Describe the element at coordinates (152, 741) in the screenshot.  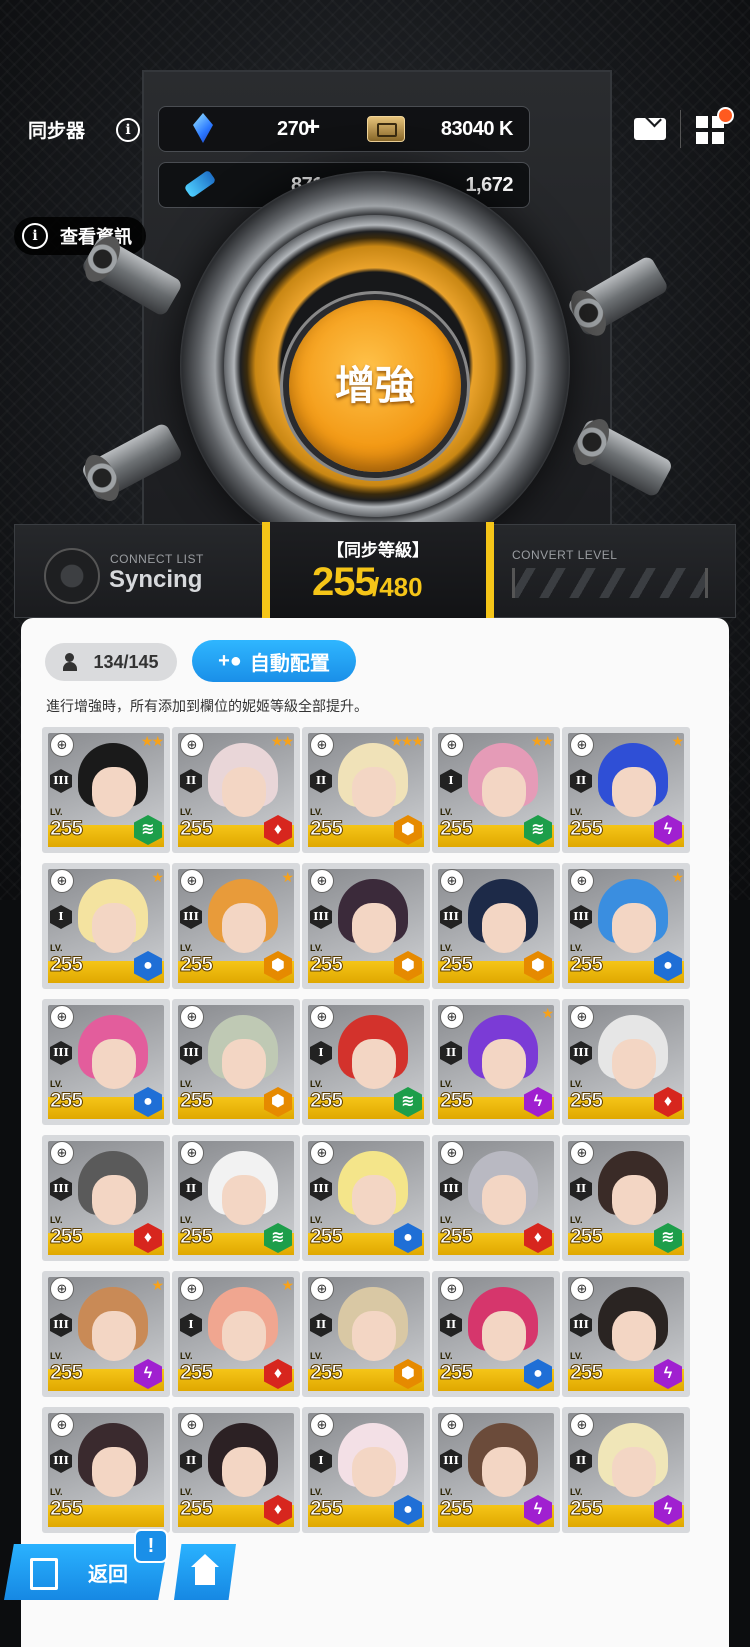
I see `star-rating: ★★` at that location.